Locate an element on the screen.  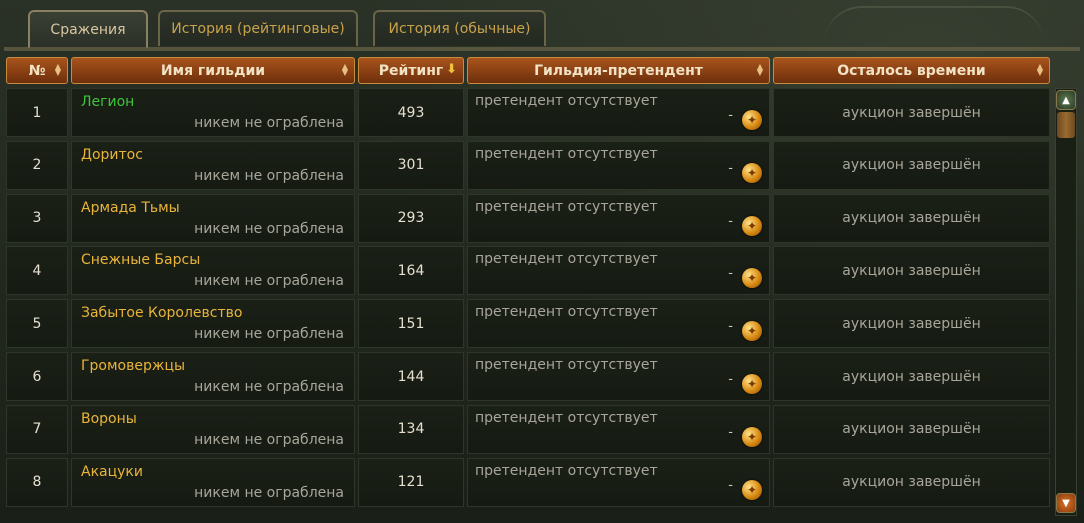
rating-value: 493 is located at coordinates (411, 112).